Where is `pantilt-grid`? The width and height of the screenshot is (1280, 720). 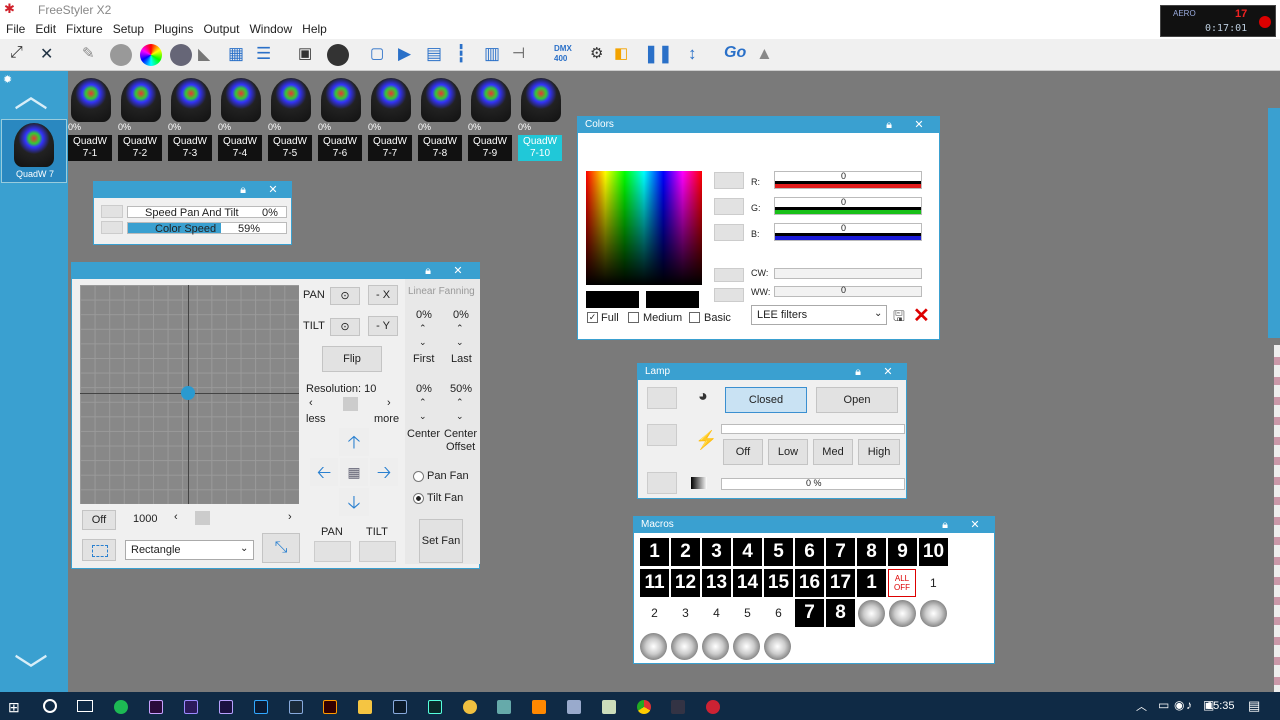 pantilt-grid is located at coordinates (189, 394).